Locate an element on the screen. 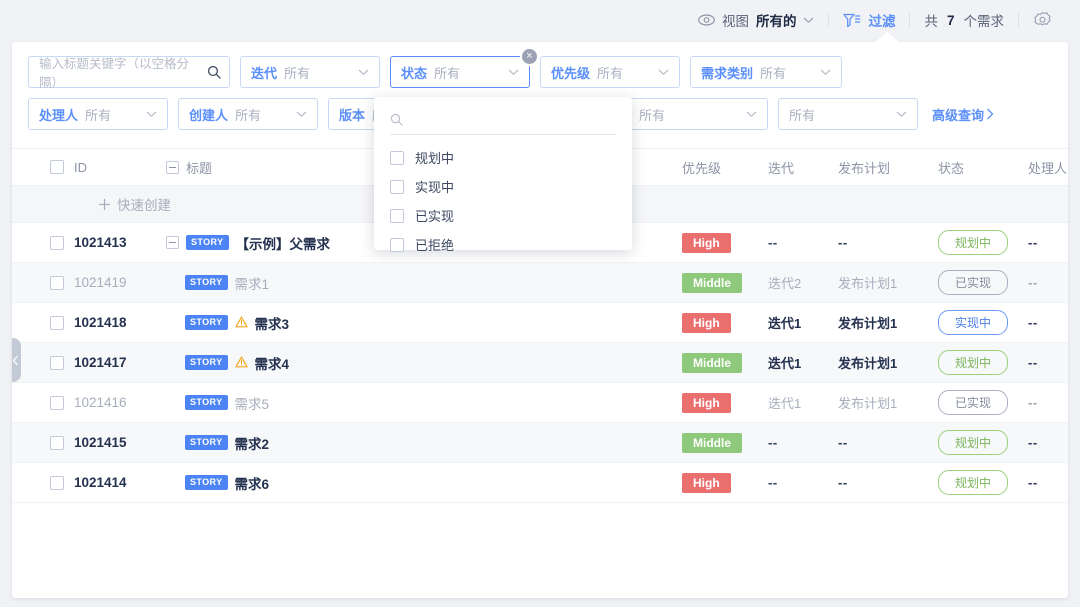 The image size is (1080, 607). record-count: 共 7 个需求 is located at coordinates (964, 20).